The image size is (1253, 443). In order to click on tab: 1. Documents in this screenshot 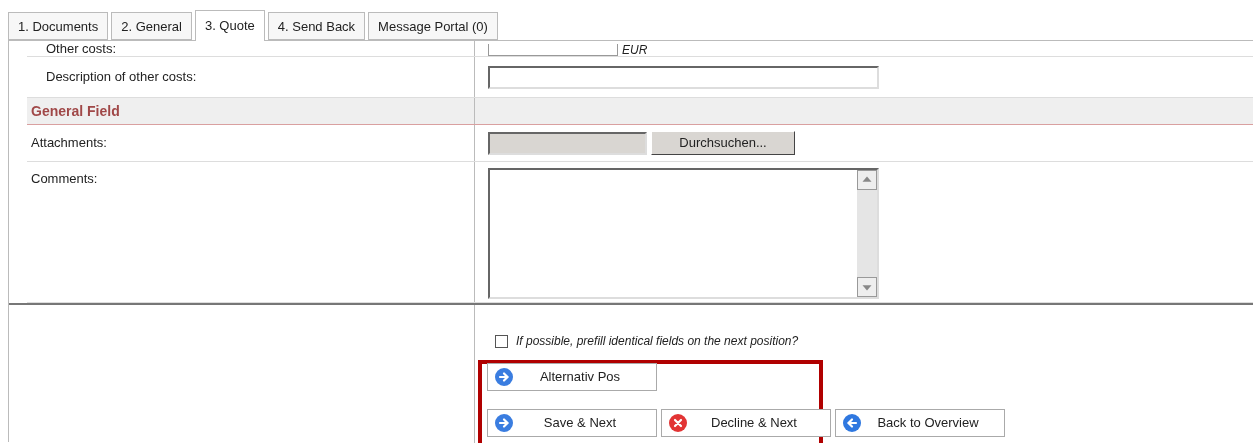, I will do `click(58, 26)`.